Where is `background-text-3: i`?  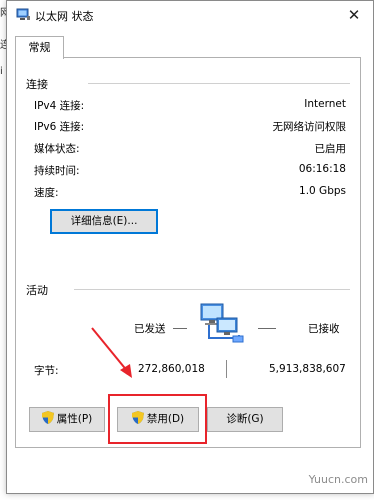
background-text-3: i is located at coordinates (1, 71).